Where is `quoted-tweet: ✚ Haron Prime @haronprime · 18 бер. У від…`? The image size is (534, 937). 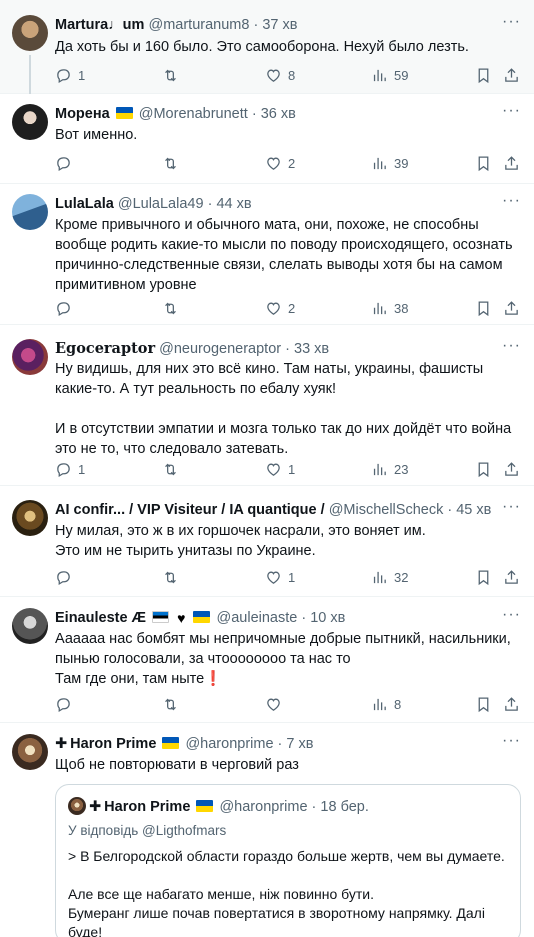
quoted-tweet: ✚ Haron Prime @haronprime · 18 бер. У від… is located at coordinates (288, 860).